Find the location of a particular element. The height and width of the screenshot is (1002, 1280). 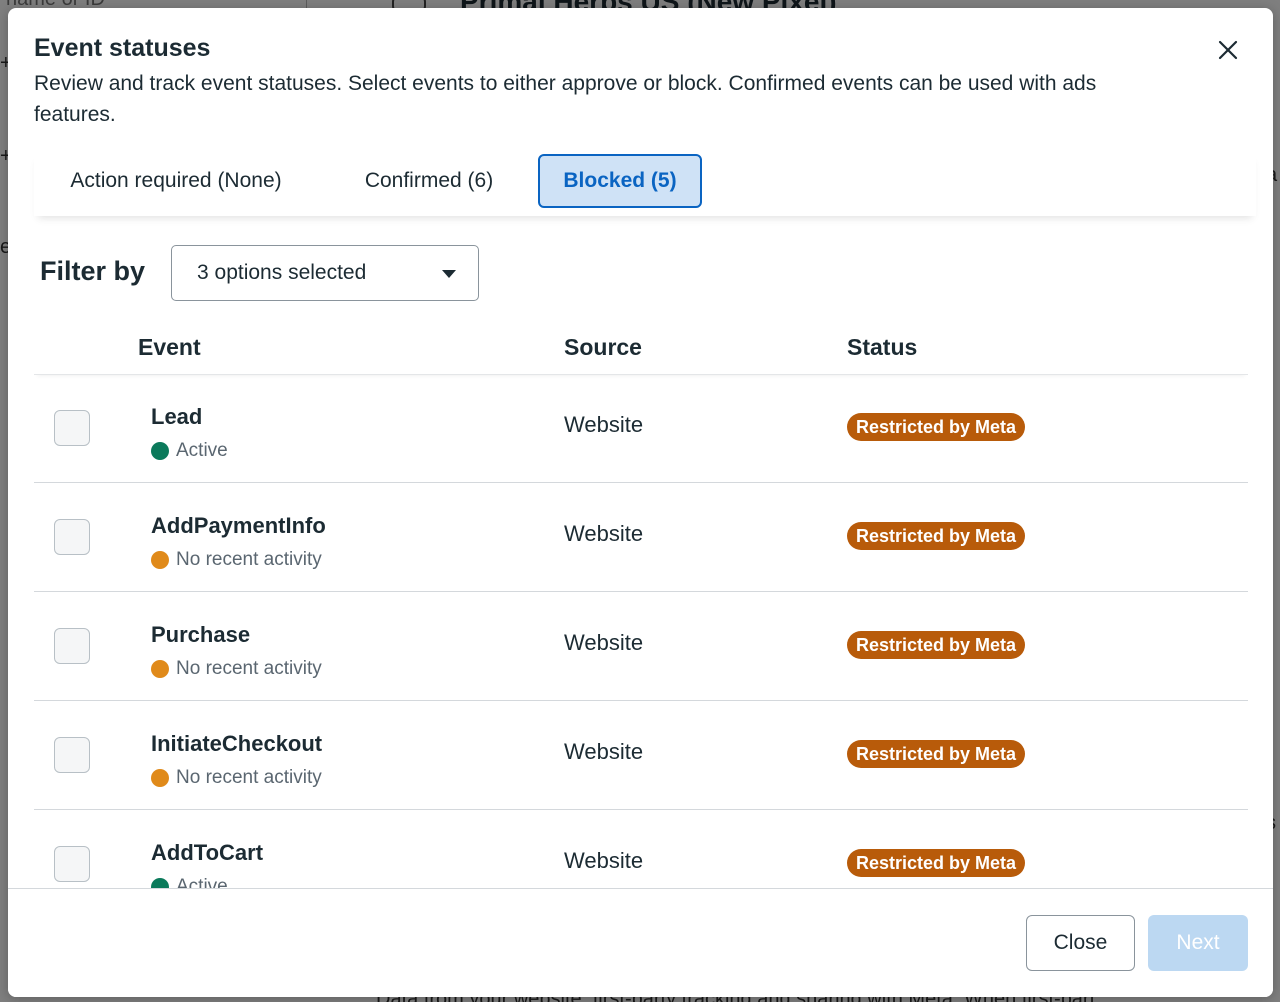

tab-blocked: Blocked (5) is located at coordinates (620, 181).